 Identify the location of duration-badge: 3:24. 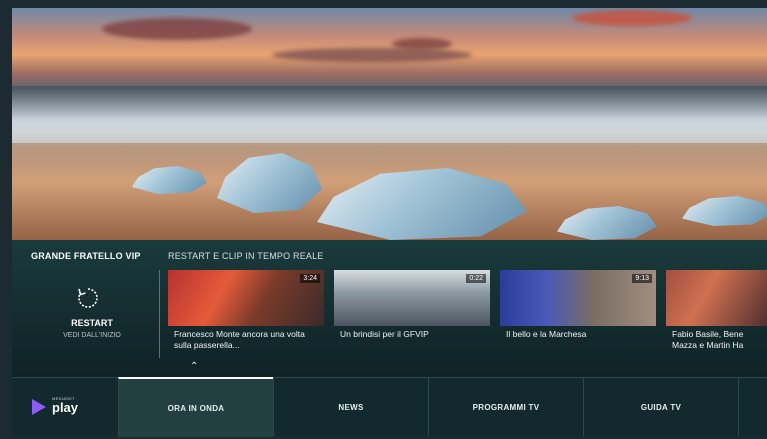
(310, 278).